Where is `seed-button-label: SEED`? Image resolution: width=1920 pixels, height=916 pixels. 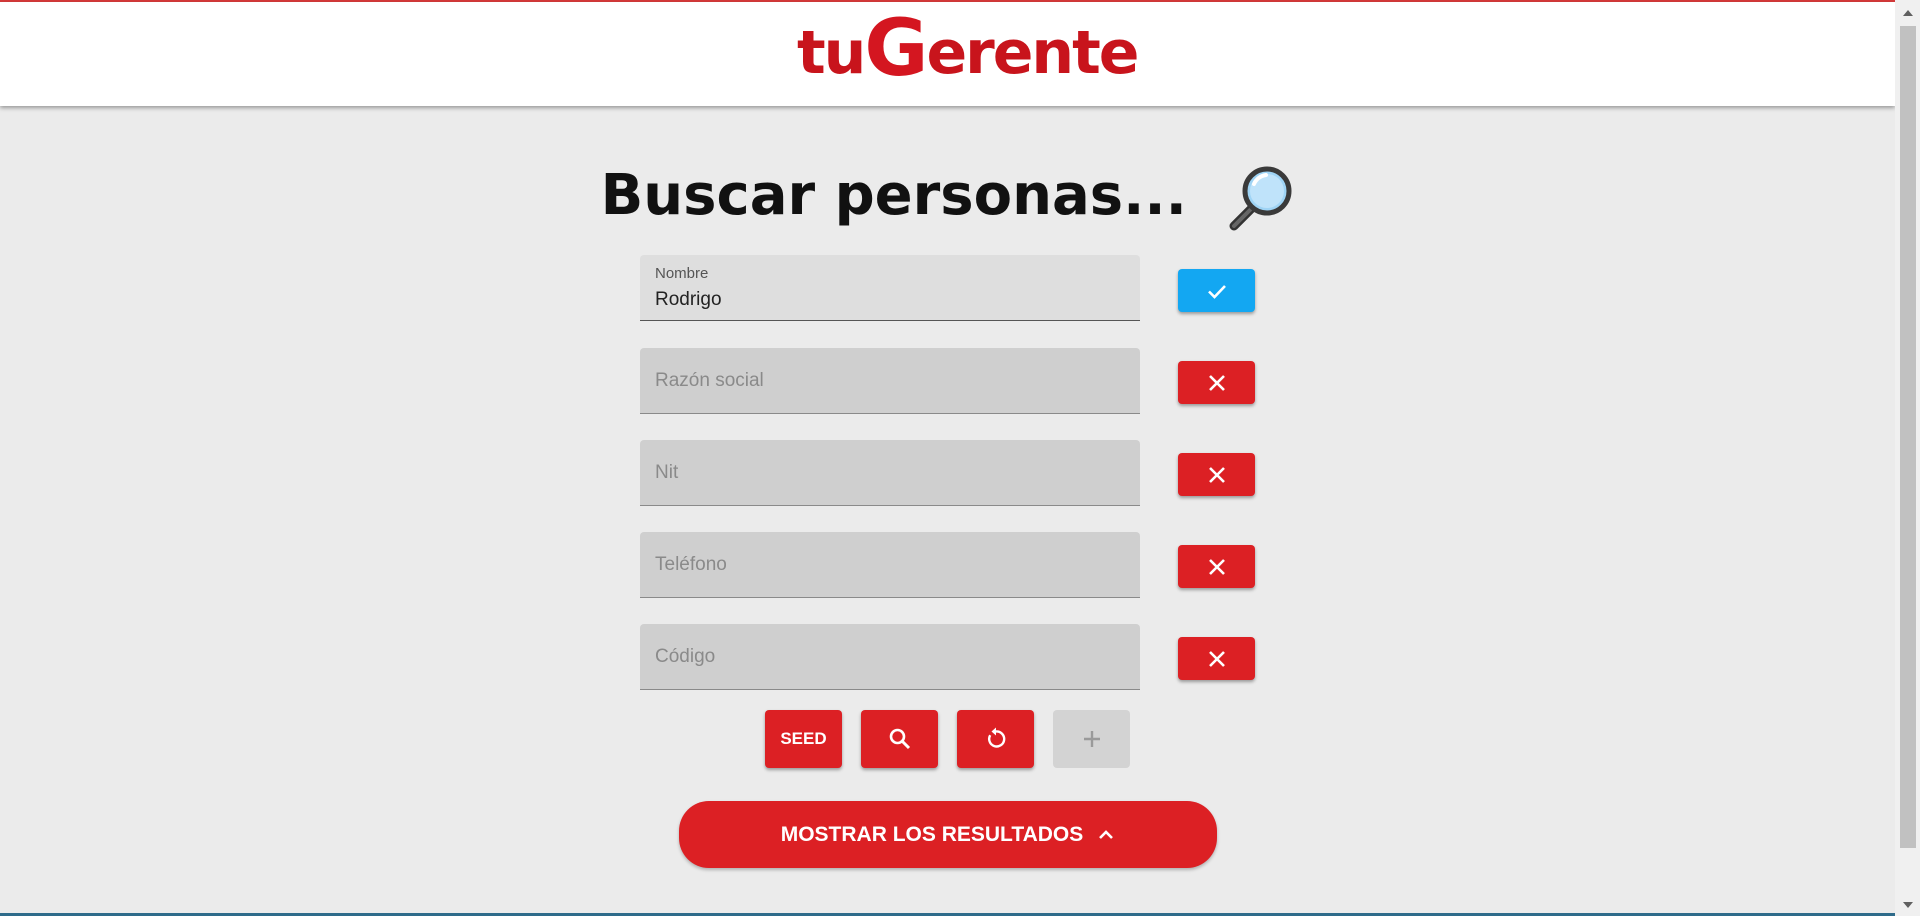 seed-button-label: SEED is located at coordinates (803, 738).